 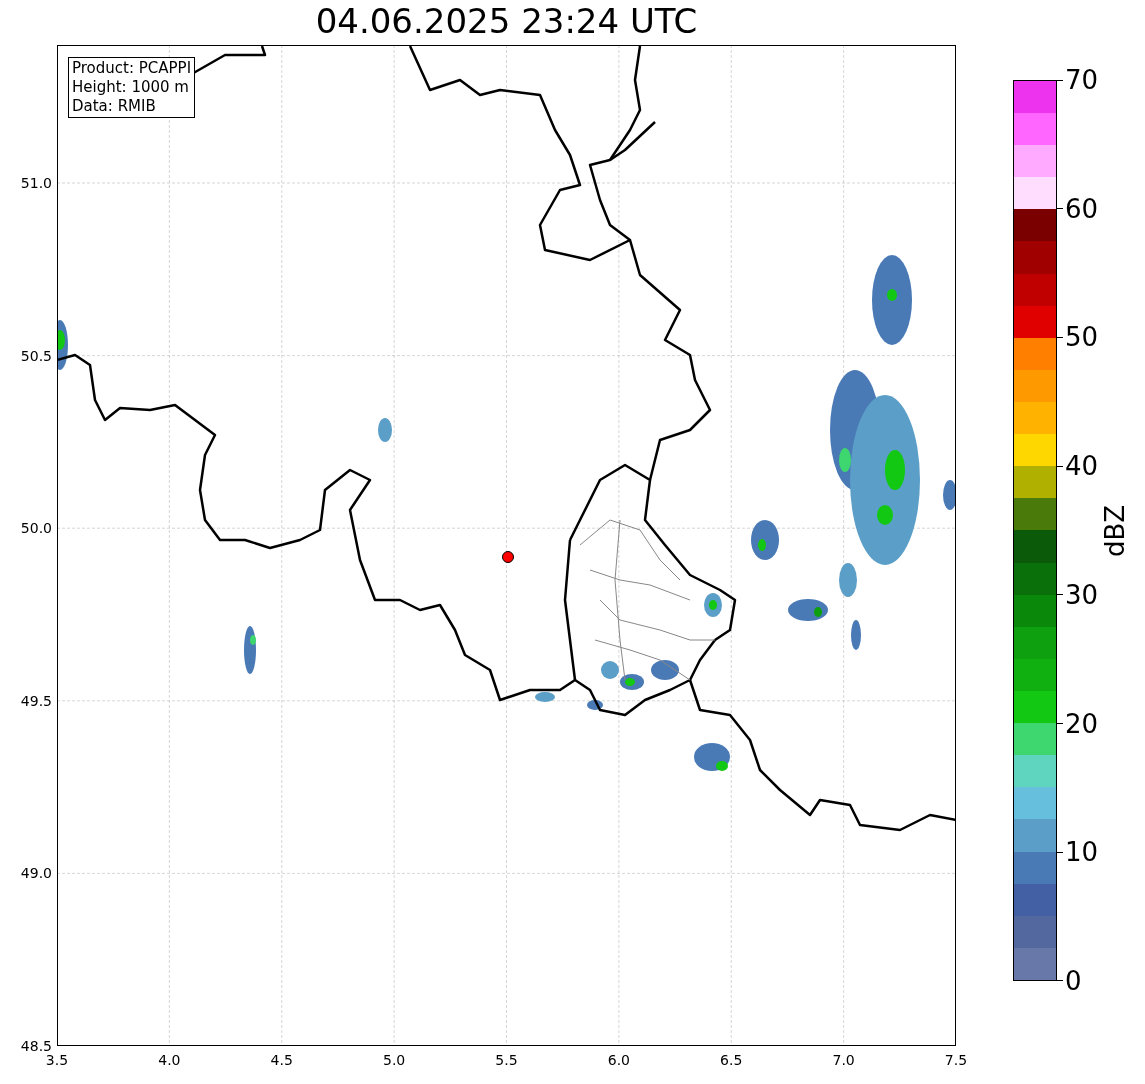 I want to click on info-text: Product: PCAPPI, so click(x=132, y=68).